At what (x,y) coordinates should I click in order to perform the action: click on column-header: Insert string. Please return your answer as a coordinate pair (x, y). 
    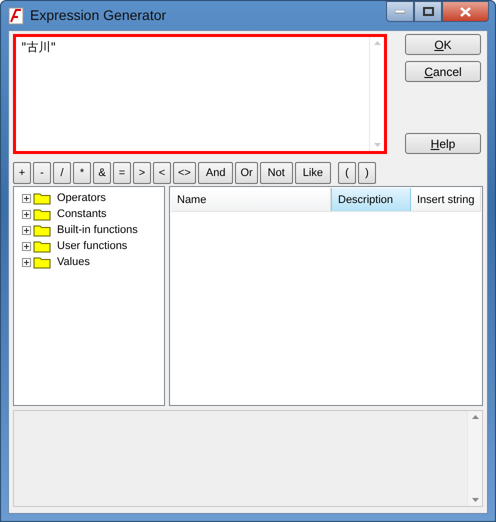
    Looking at the image, I should click on (446, 199).